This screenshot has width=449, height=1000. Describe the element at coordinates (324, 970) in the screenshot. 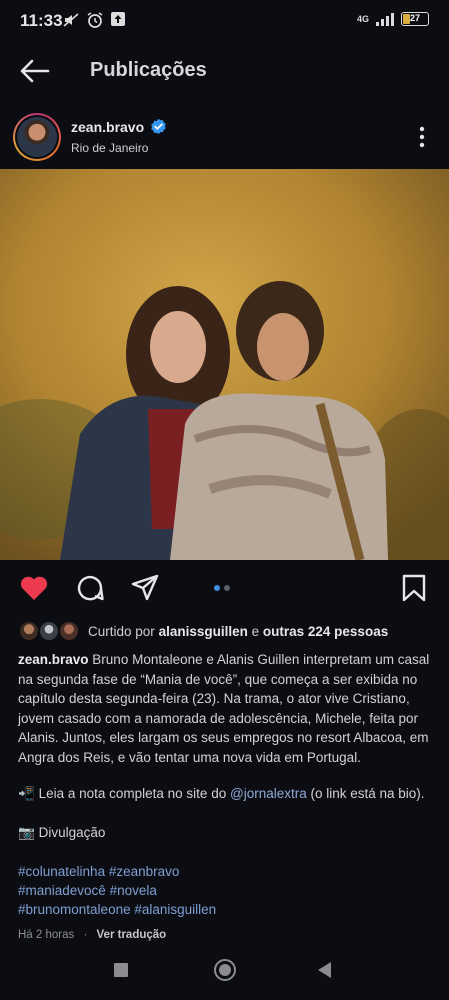

I see `back-button` at that location.